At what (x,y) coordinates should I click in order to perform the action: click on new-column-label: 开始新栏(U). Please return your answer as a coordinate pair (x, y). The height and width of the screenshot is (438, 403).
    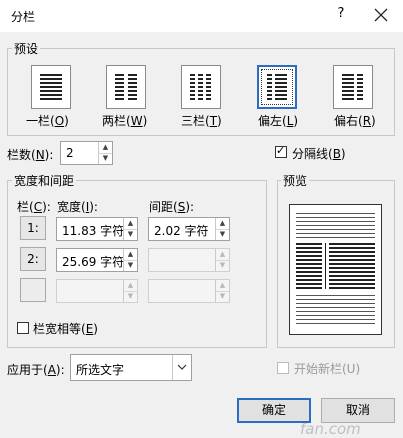
    Looking at the image, I should click on (327, 369).